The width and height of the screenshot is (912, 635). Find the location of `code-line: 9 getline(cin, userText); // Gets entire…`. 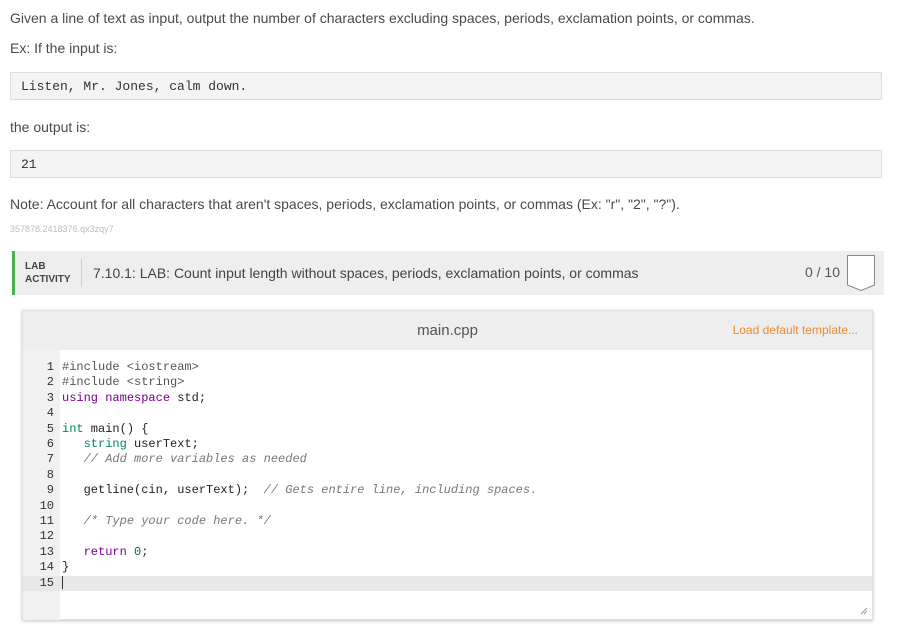

code-line: 9 getline(cin, userText); // Gets entire… is located at coordinates (447, 490).